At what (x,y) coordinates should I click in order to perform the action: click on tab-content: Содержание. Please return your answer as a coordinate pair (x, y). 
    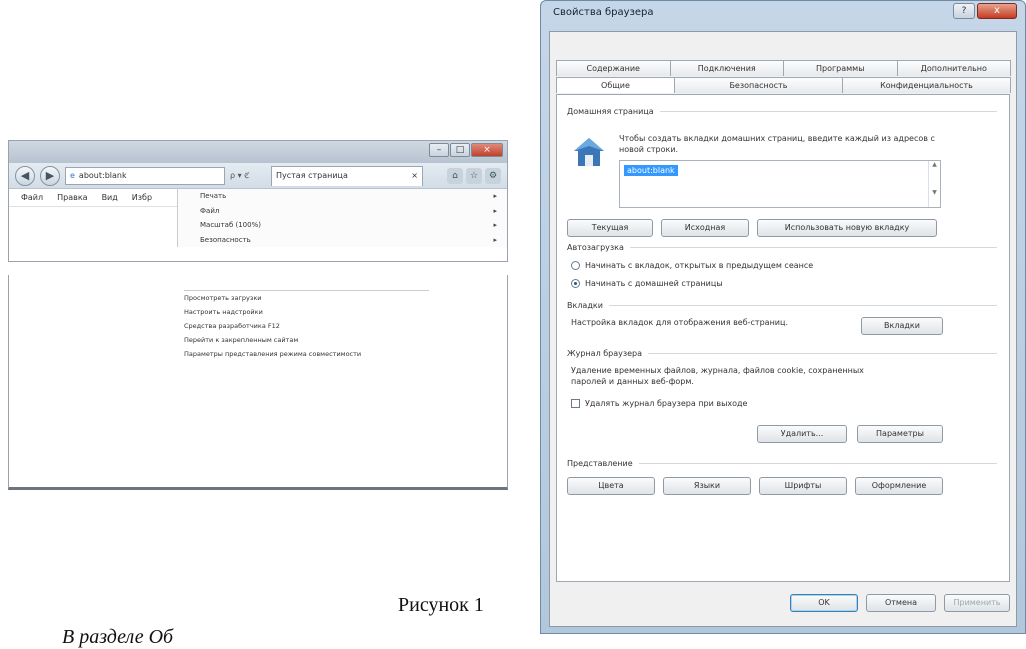
    Looking at the image, I should click on (613, 68).